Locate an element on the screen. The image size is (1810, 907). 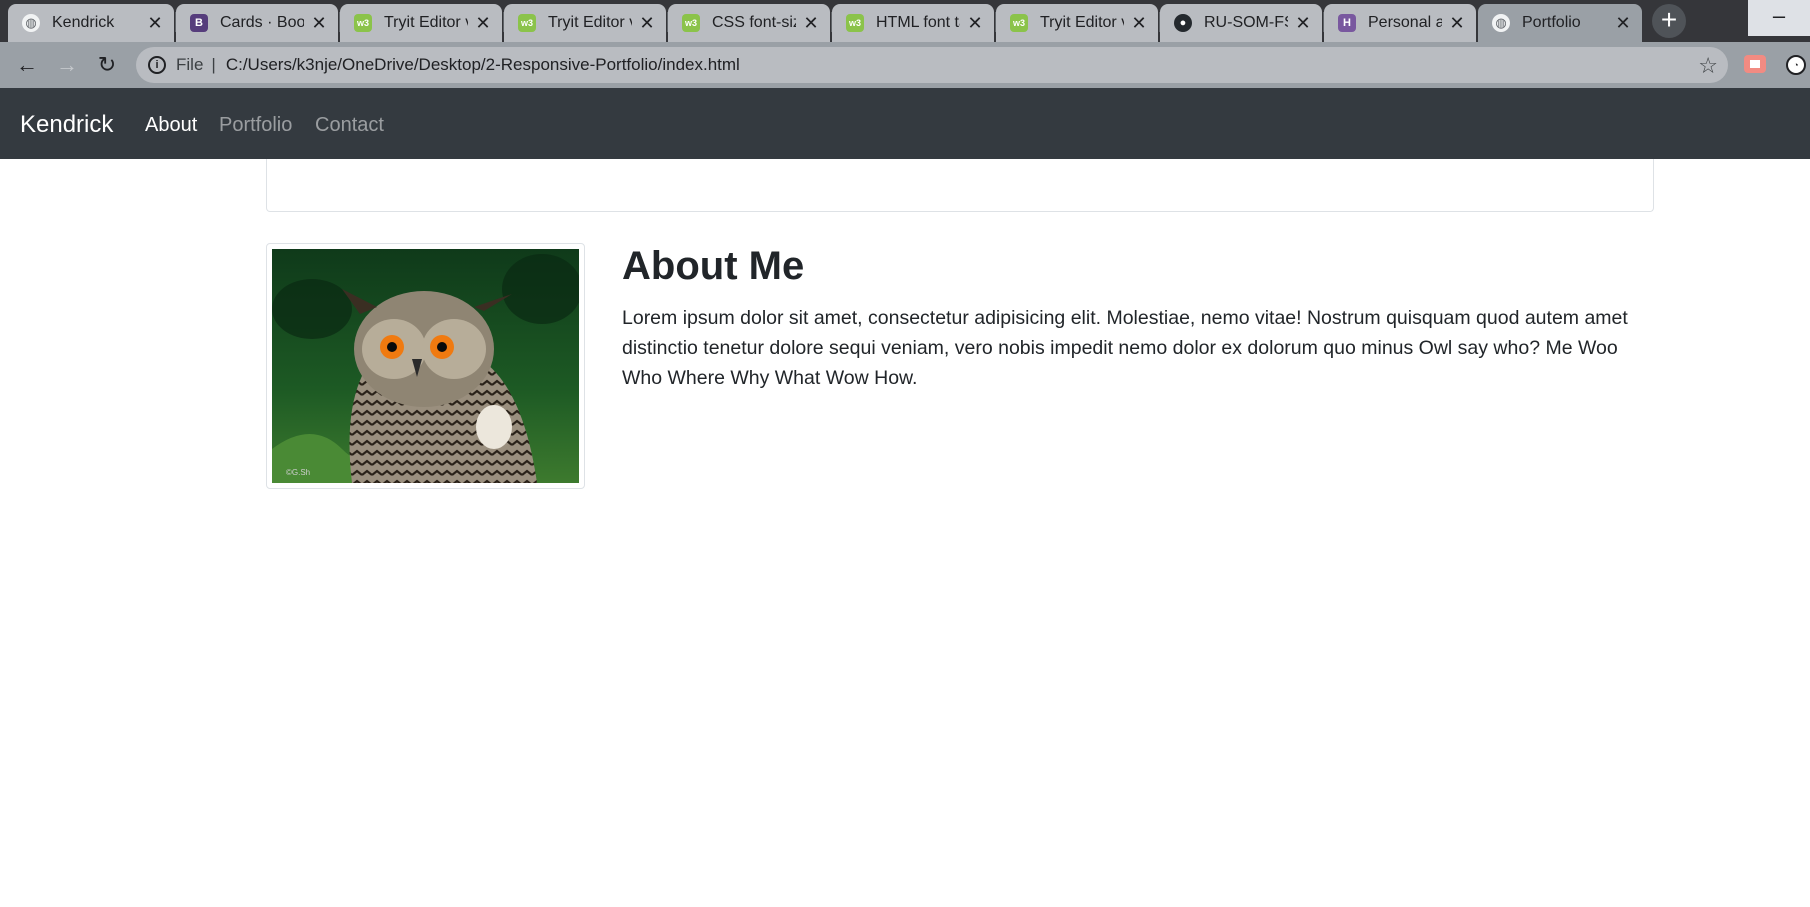
owl-image: ©G.Sh is located at coordinates (425, 366).